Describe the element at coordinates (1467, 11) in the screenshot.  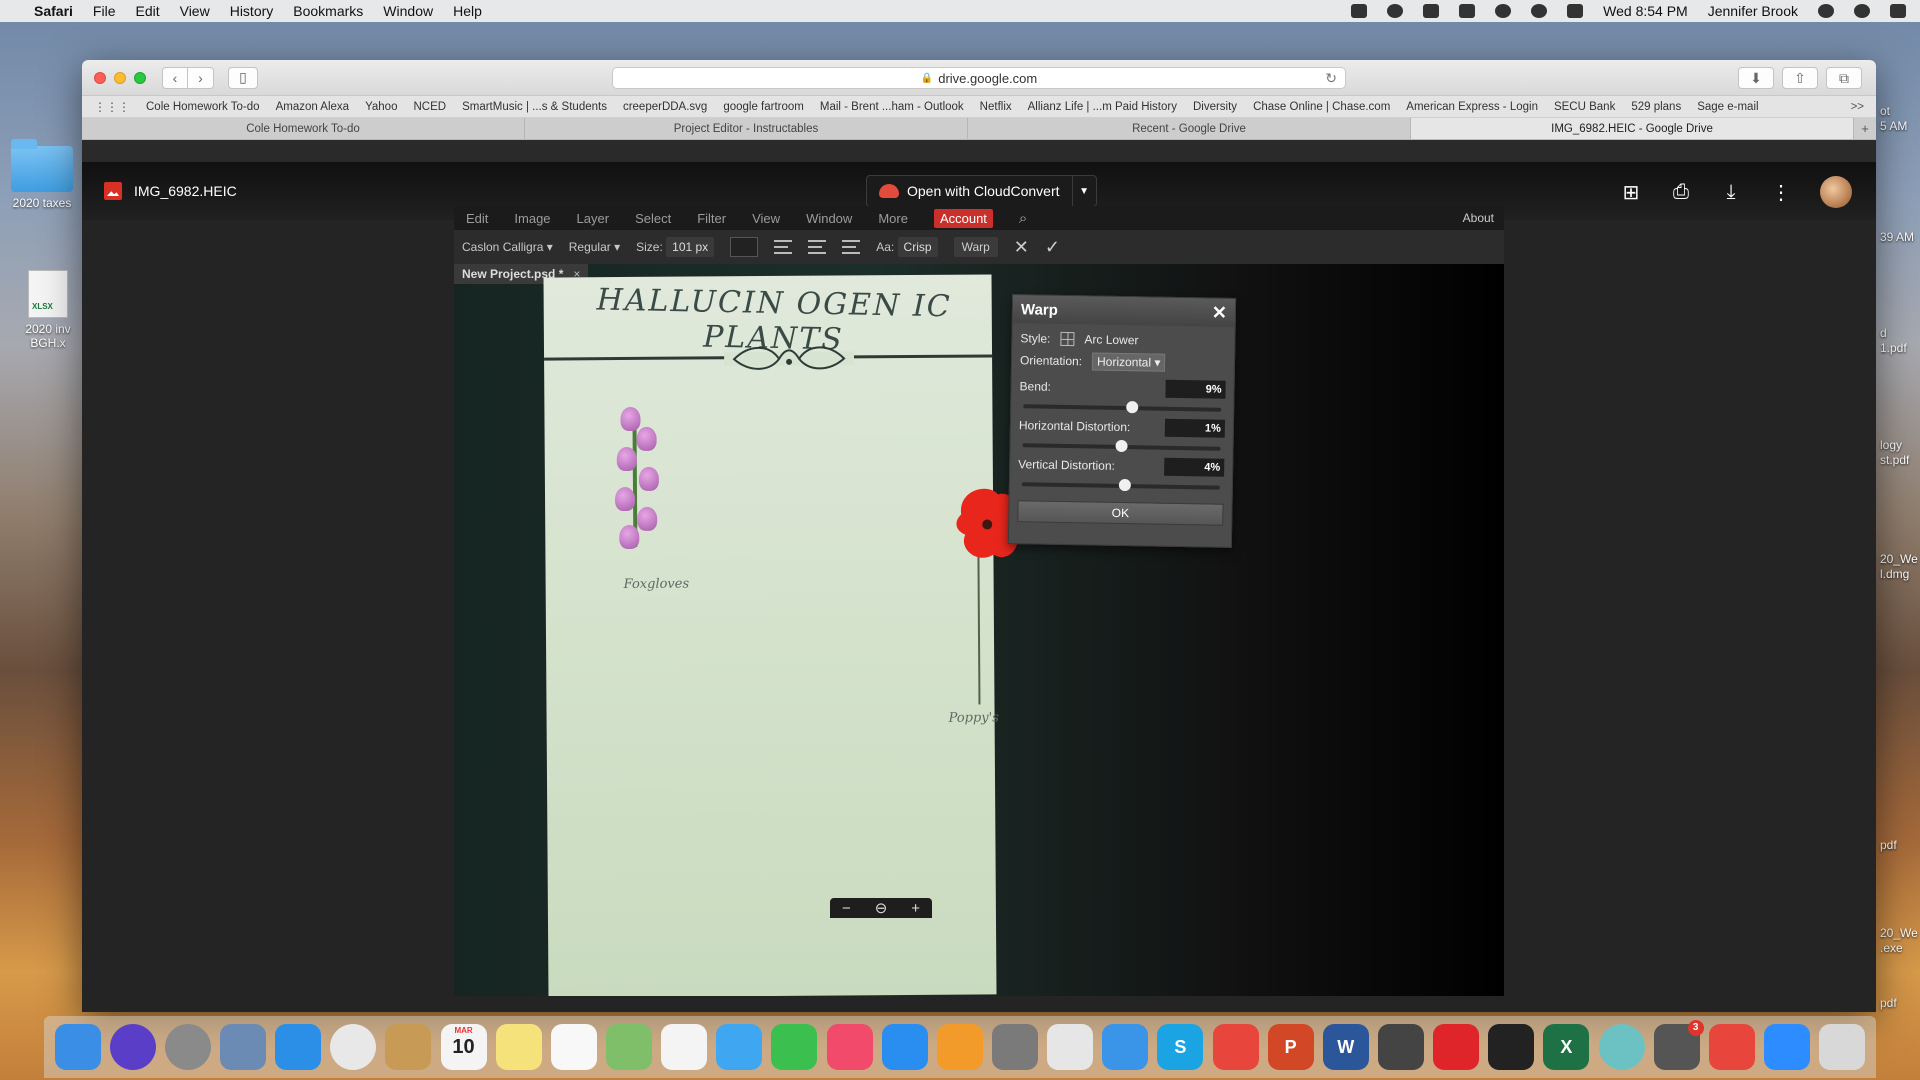
I see `airplay-icon` at that location.